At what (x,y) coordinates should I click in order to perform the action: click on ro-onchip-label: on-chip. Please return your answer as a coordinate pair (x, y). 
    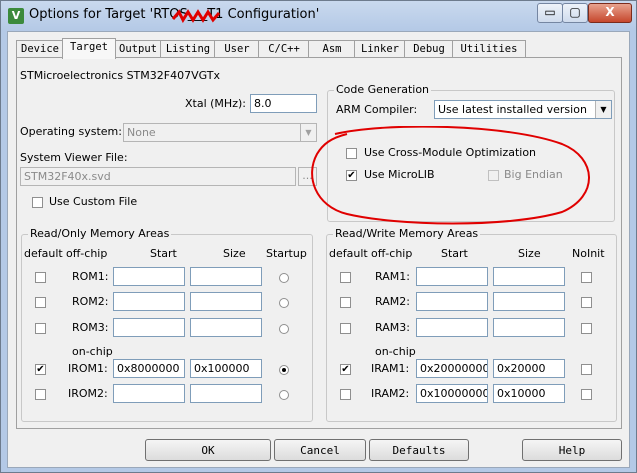
    Looking at the image, I should click on (92, 351).